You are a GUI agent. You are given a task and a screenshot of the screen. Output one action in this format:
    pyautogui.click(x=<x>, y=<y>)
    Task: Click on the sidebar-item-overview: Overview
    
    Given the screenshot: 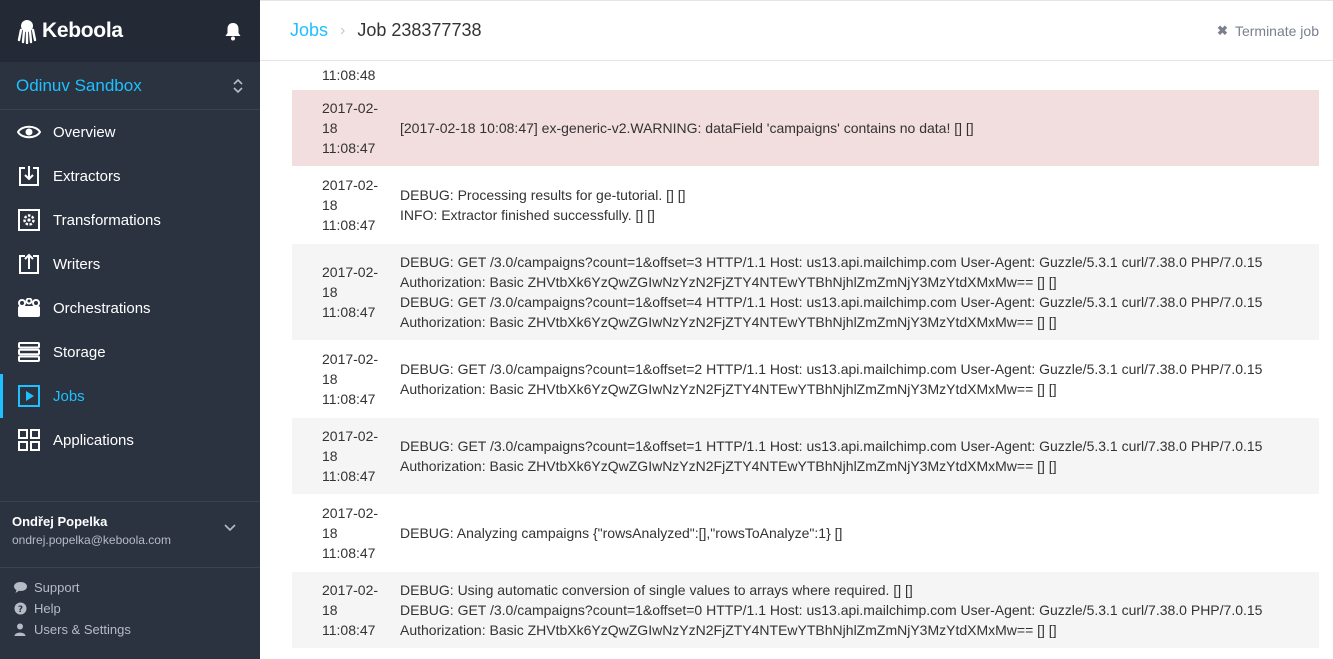 What is the action you would take?
    pyautogui.click(x=130, y=132)
    